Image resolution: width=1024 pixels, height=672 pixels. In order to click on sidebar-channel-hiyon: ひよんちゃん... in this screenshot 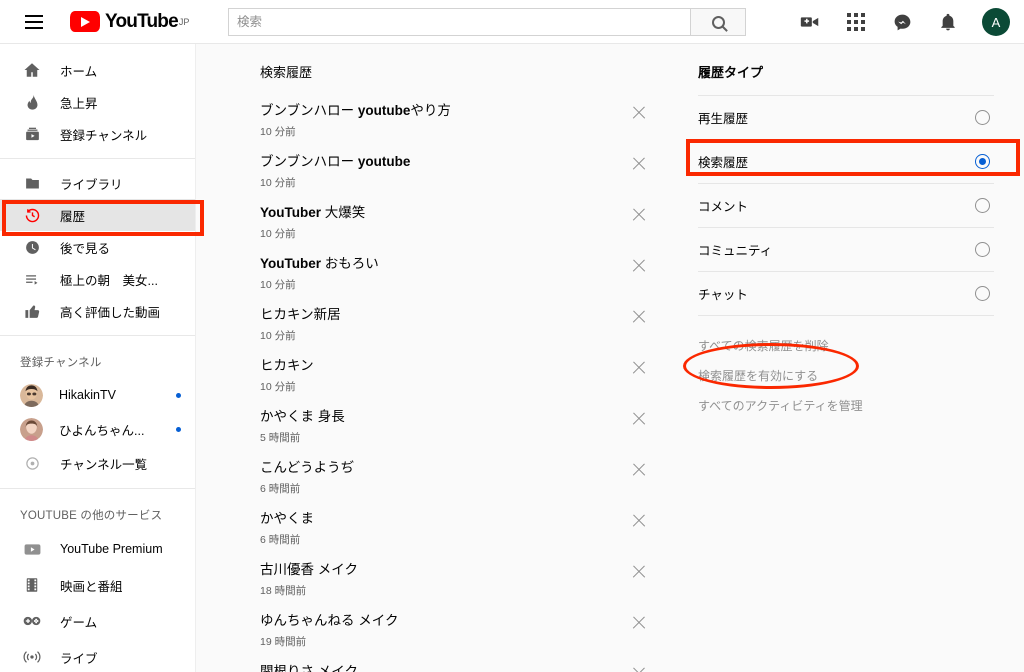, I will do `click(97, 429)`.